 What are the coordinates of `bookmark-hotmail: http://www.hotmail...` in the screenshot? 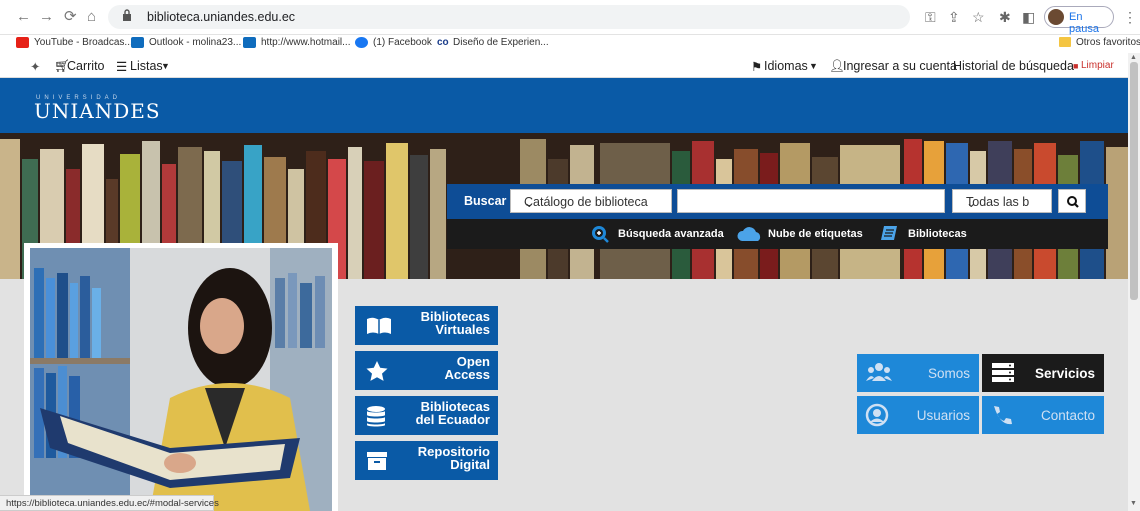 It's located at (305, 42).